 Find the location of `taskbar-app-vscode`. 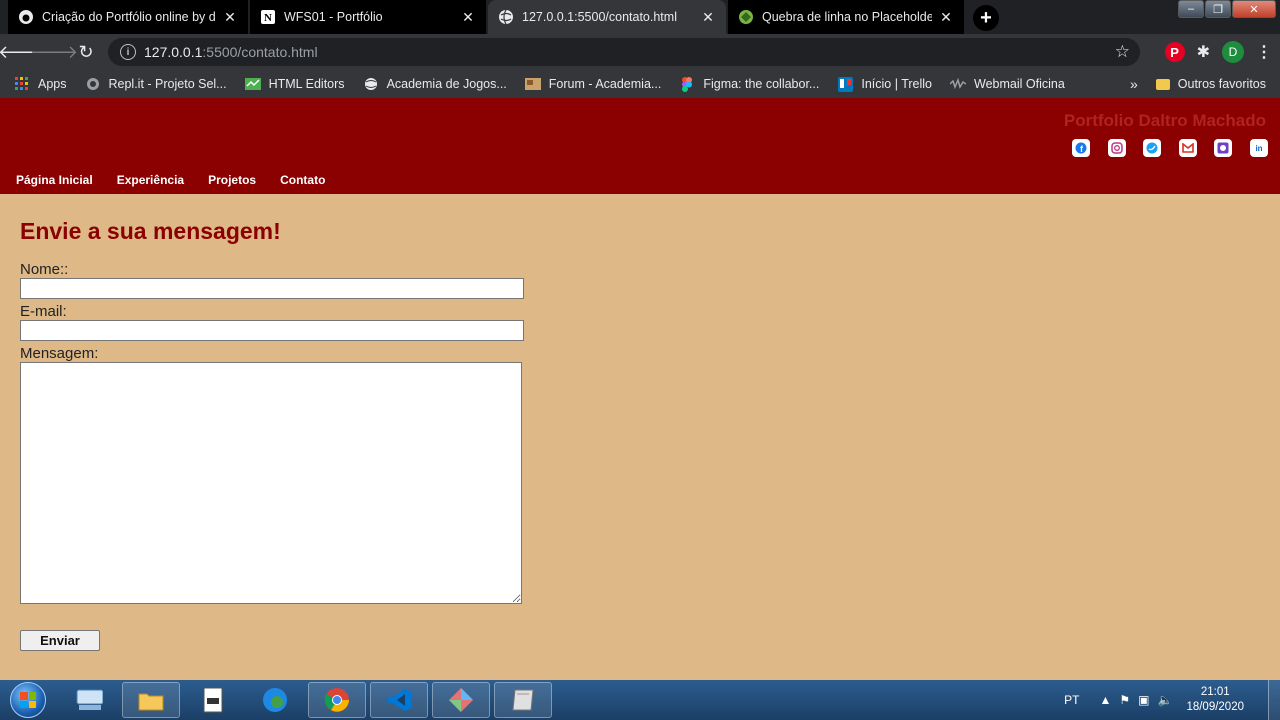

taskbar-app-vscode is located at coordinates (399, 700).